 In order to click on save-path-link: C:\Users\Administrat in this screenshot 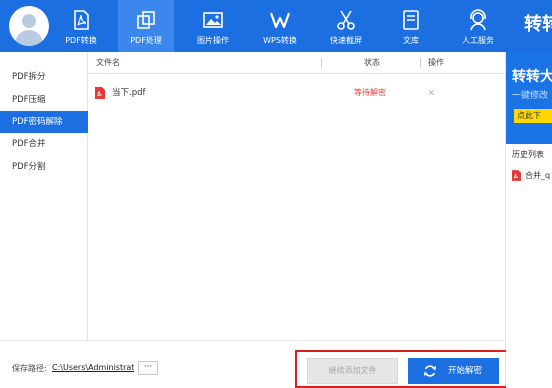, I will do `click(93, 367)`.